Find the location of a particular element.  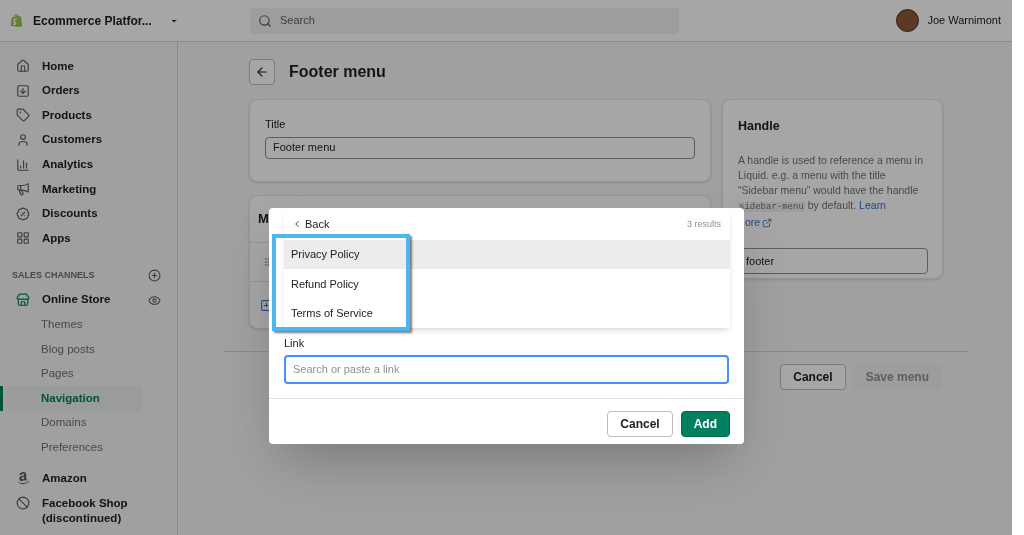

page-title: Footer menu is located at coordinates (337, 72).